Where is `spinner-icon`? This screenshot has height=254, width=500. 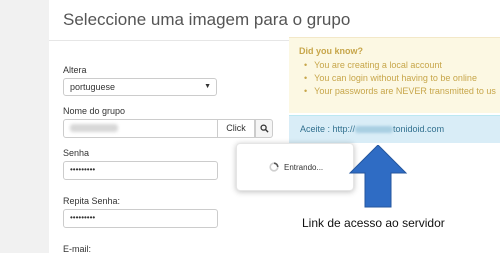
spinner-icon is located at coordinates (274, 167).